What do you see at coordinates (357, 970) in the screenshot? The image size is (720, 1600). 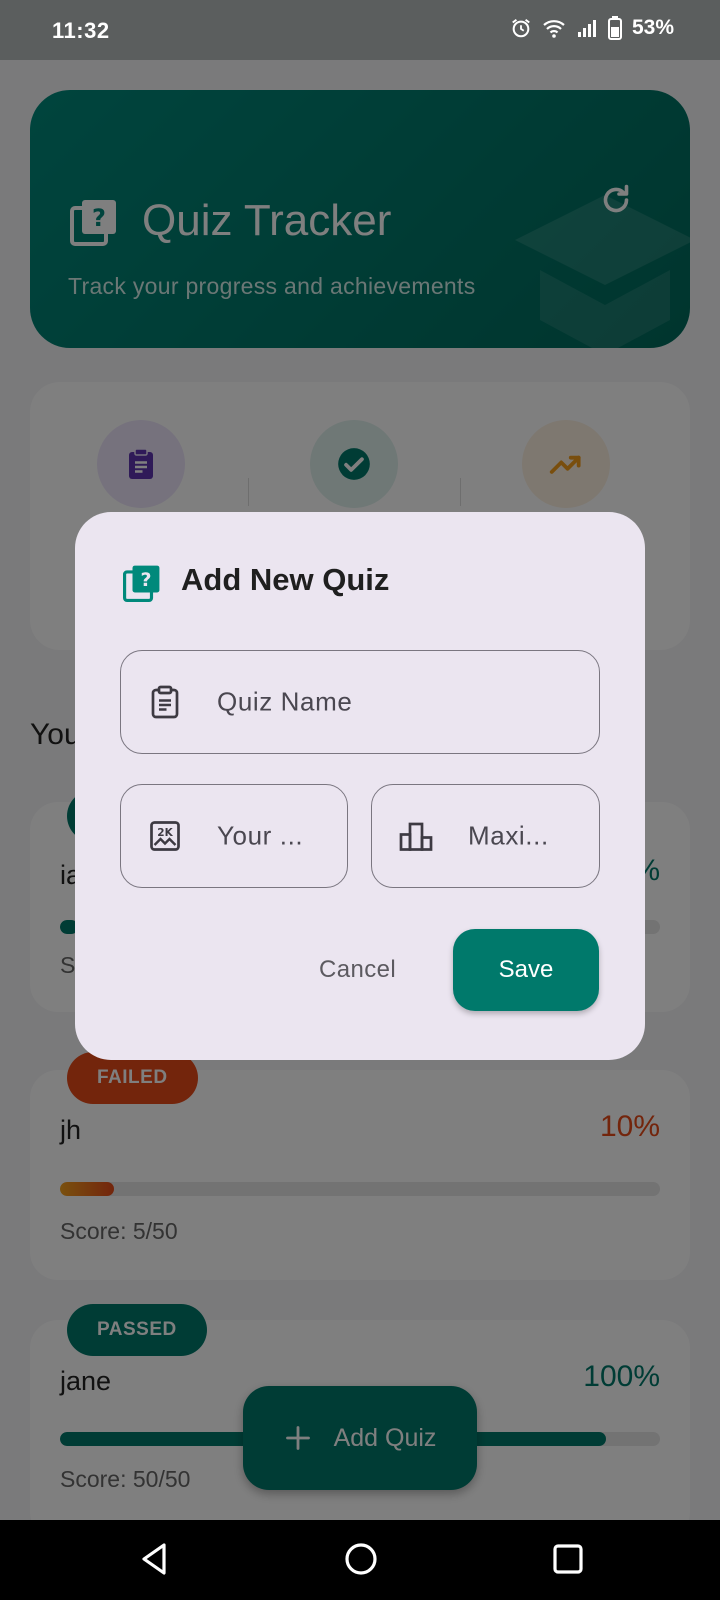 I see `cancel-button: Cancel` at bounding box center [357, 970].